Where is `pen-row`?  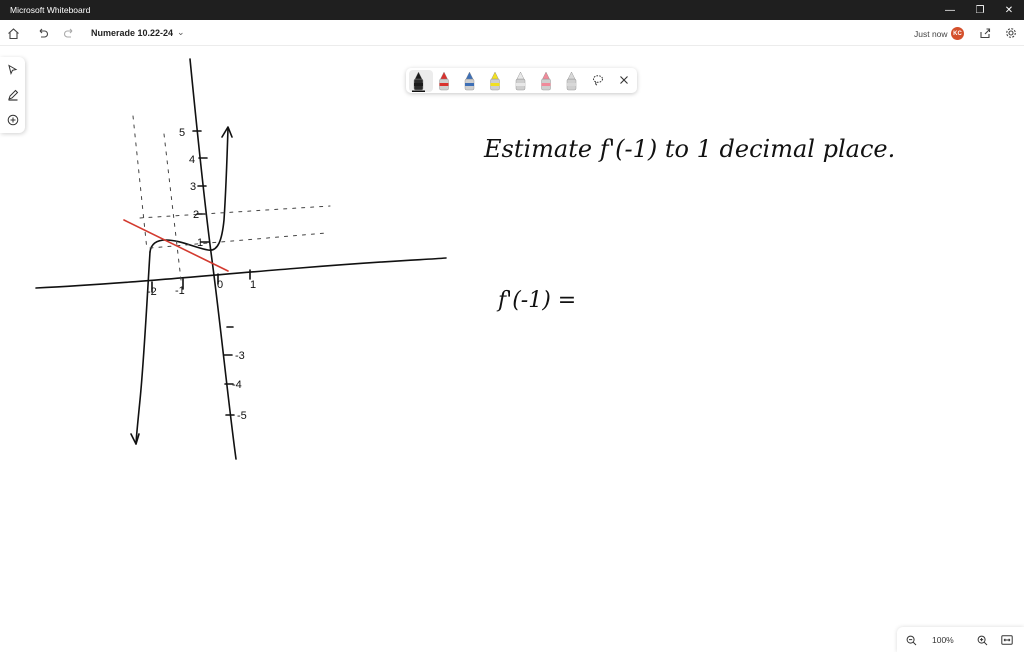 pen-row is located at coordinates (494, 81).